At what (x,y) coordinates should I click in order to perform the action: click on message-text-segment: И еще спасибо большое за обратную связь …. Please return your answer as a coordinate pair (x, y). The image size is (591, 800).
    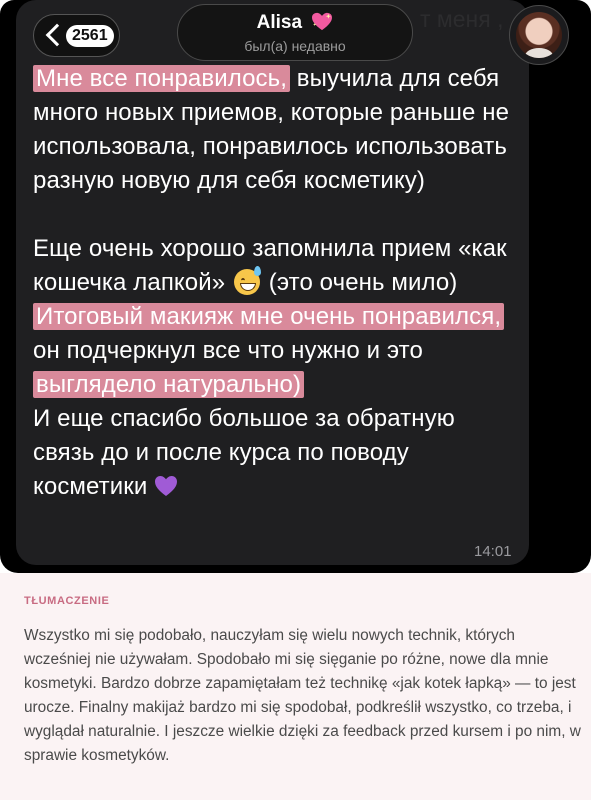
    Looking at the image, I should click on (244, 452).